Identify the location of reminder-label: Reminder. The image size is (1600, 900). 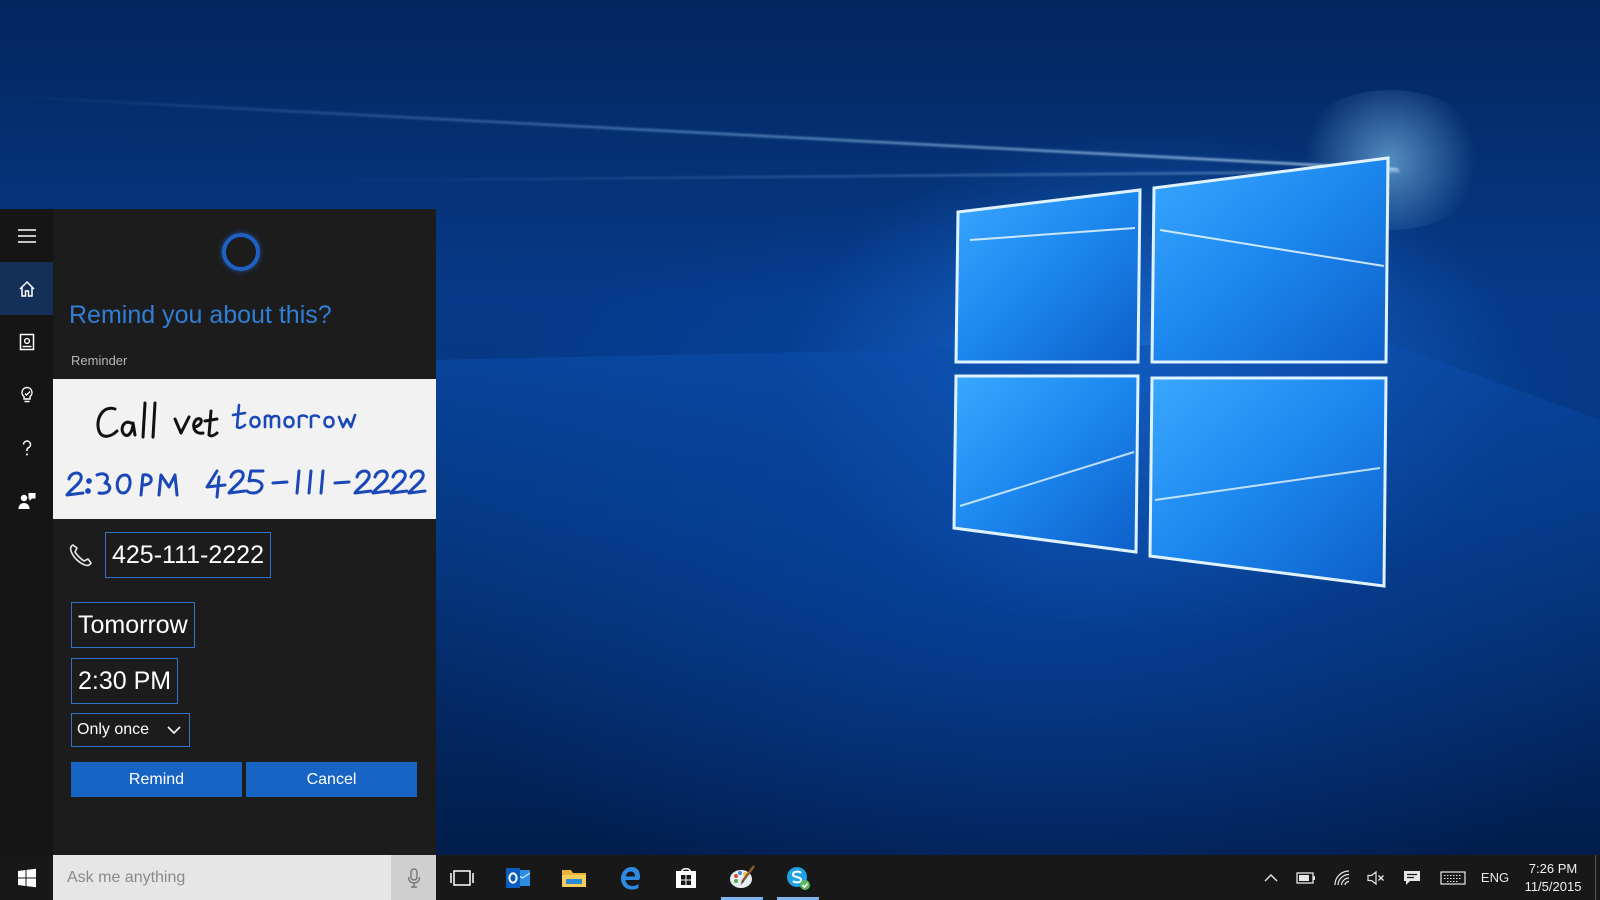
(99, 360).